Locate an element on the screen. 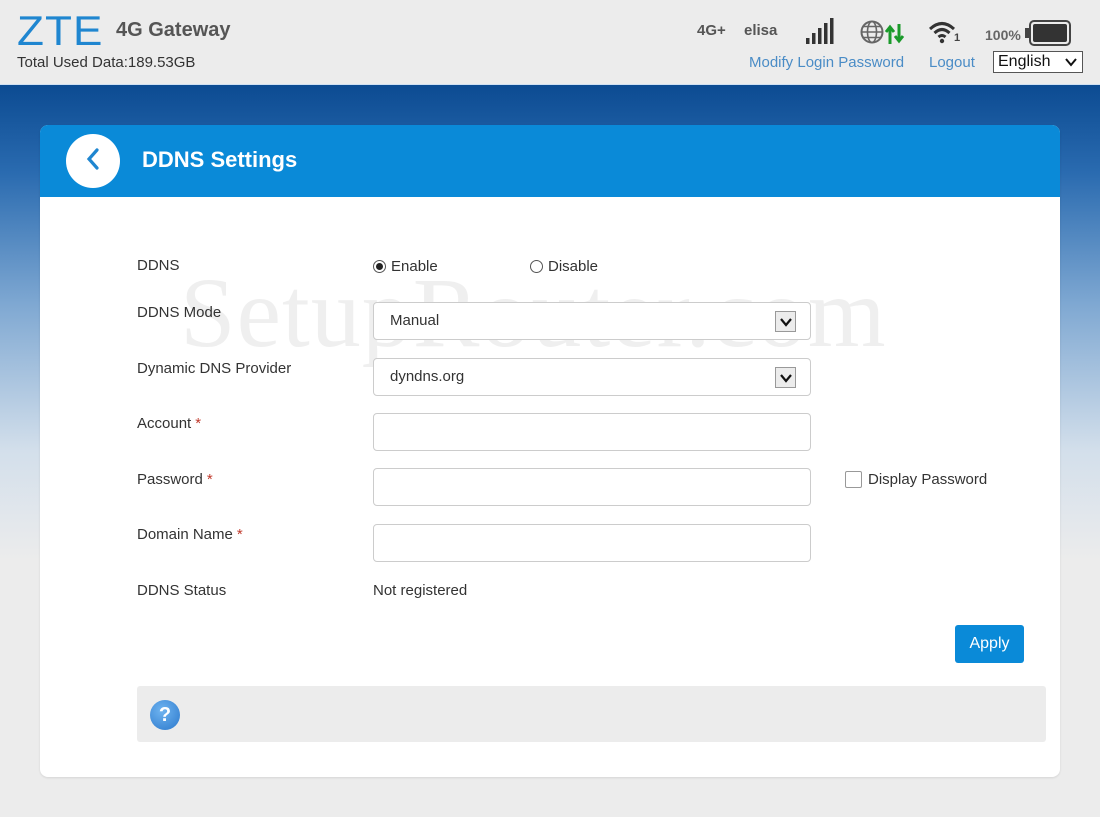 Image resolution: width=1100 pixels, height=817 pixels. ddns-mode-label: DDNS Mode is located at coordinates (179, 312).